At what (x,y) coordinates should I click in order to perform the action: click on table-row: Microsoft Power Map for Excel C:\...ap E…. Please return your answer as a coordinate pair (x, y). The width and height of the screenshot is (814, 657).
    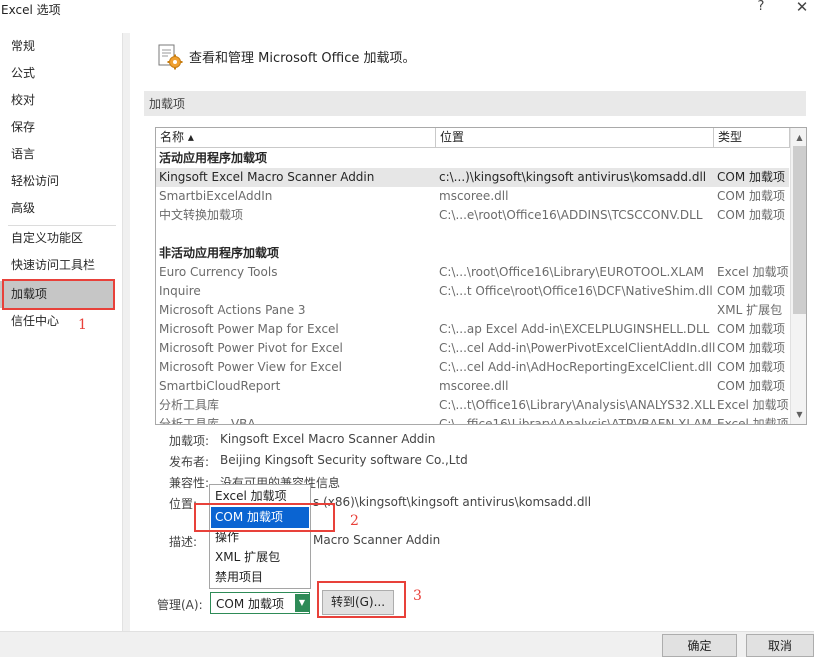
    Looking at the image, I should click on (472, 329).